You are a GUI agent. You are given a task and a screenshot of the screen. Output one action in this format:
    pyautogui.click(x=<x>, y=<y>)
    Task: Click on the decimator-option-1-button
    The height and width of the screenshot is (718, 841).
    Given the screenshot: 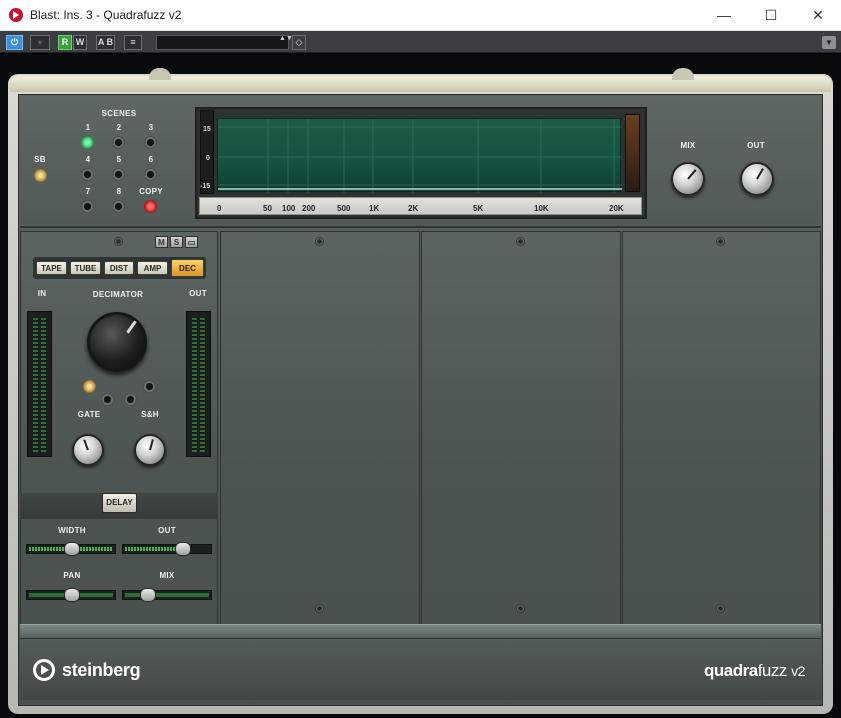 What is the action you would take?
    pyautogui.click(x=89, y=386)
    